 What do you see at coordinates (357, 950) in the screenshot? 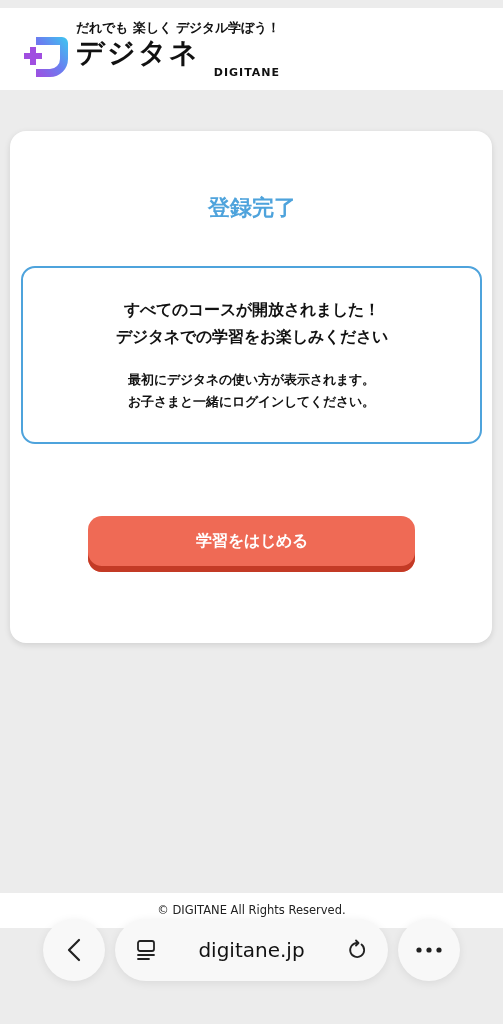
I see `reload-icon` at bounding box center [357, 950].